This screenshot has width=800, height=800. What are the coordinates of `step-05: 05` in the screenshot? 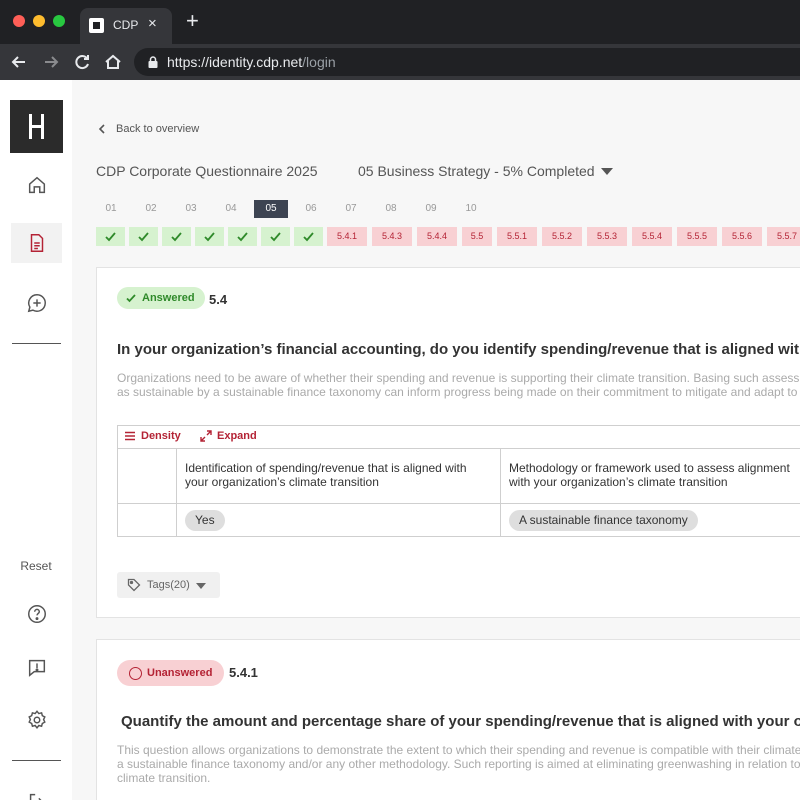 It's located at (271, 209).